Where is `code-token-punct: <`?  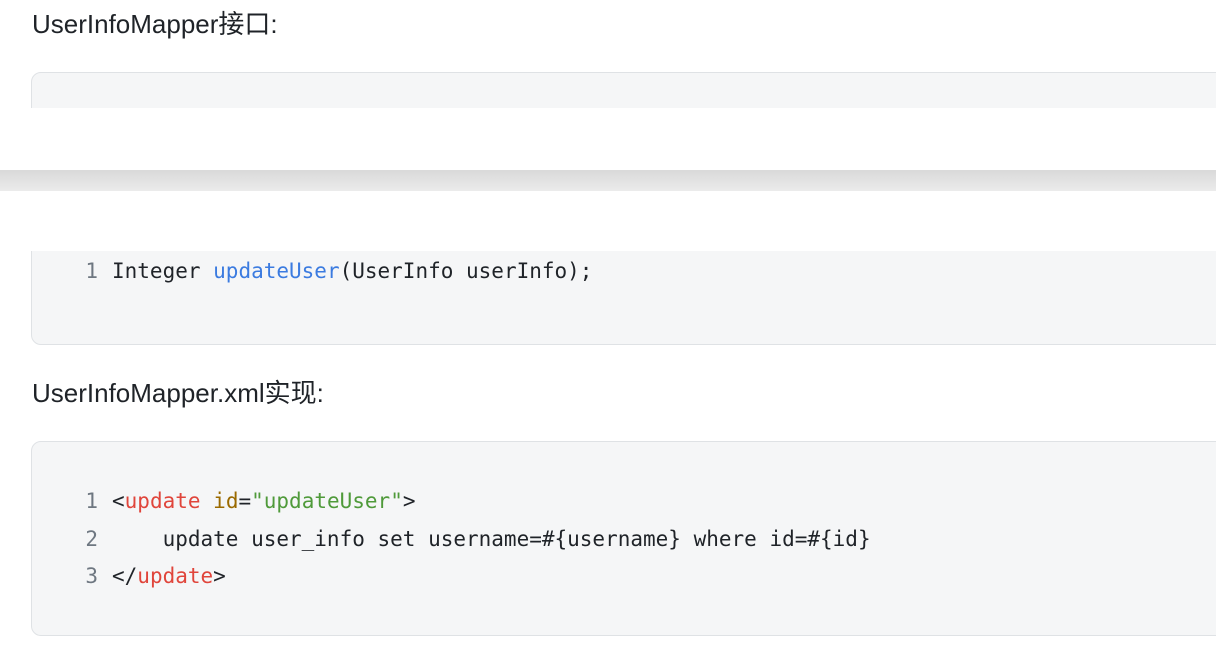
code-token-punct: < is located at coordinates (118, 501).